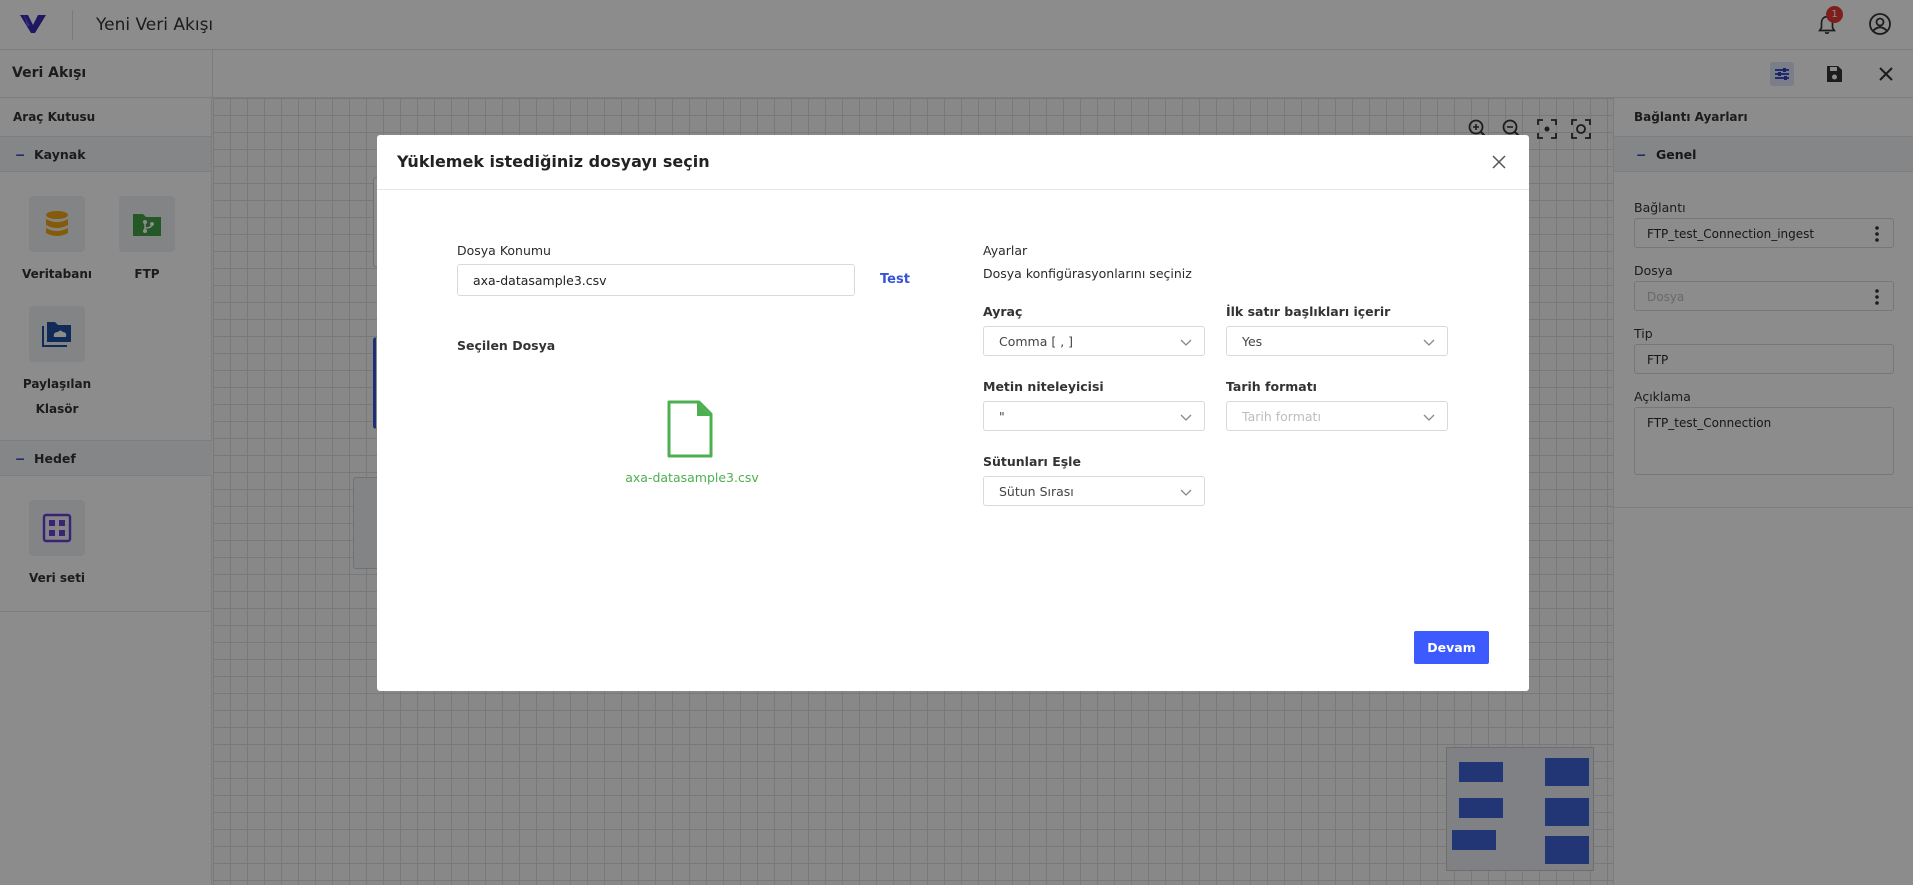 The width and height of the screenshot is (1913, 885). What do you see at coordinates (504, 250) in the screenshot?
I see `file-location-label: Dosya Konumu` at bounding box center [504, 250].